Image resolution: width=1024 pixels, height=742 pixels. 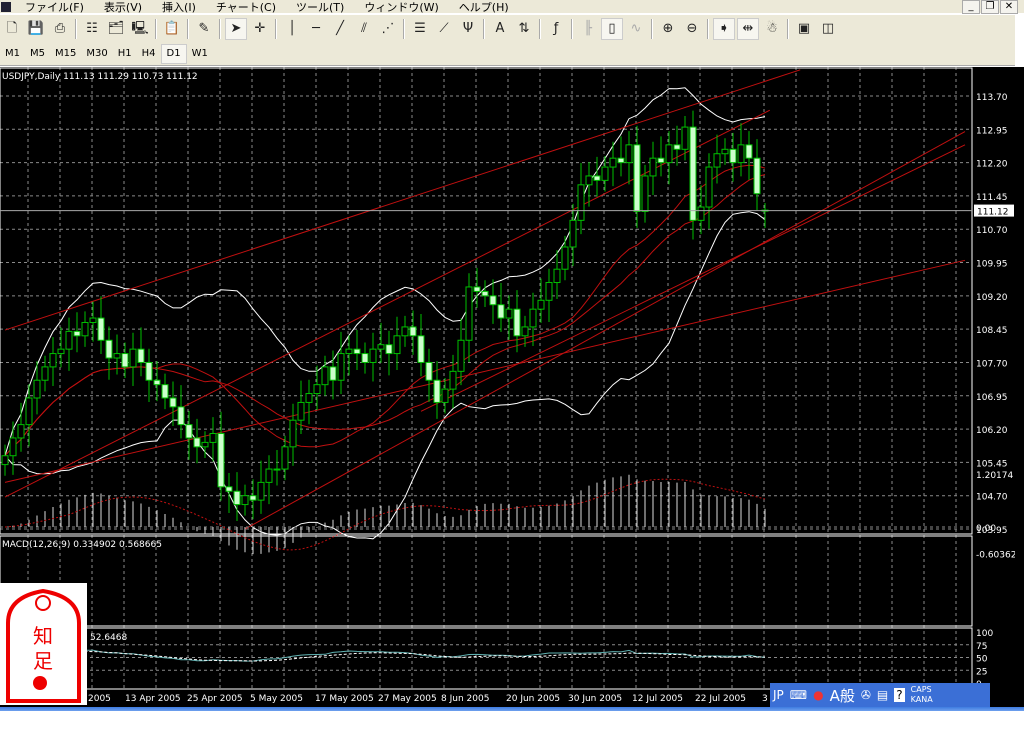 What do you see at coordinates (778, 695) in the screenshot?
I see `language-indicator: JP` at bounding box center [778, 695].